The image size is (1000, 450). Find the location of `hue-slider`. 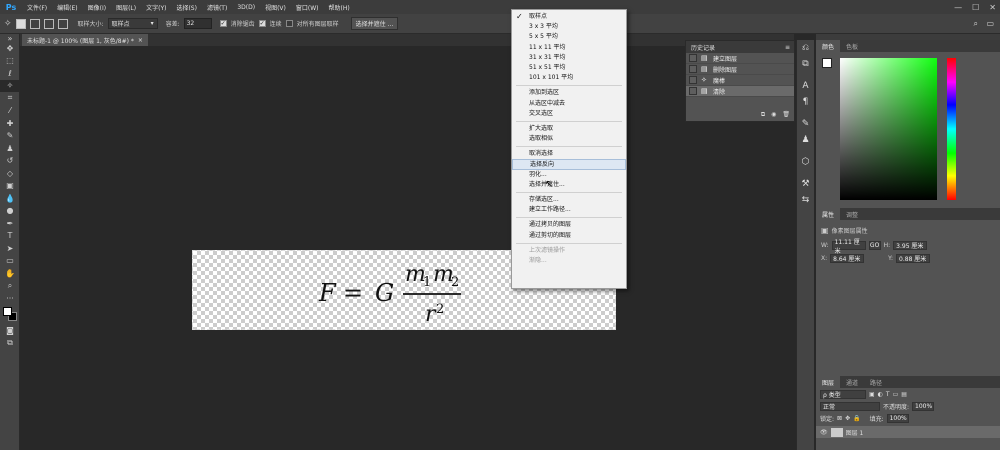

hue-slider is located at coordinates (951, 129).